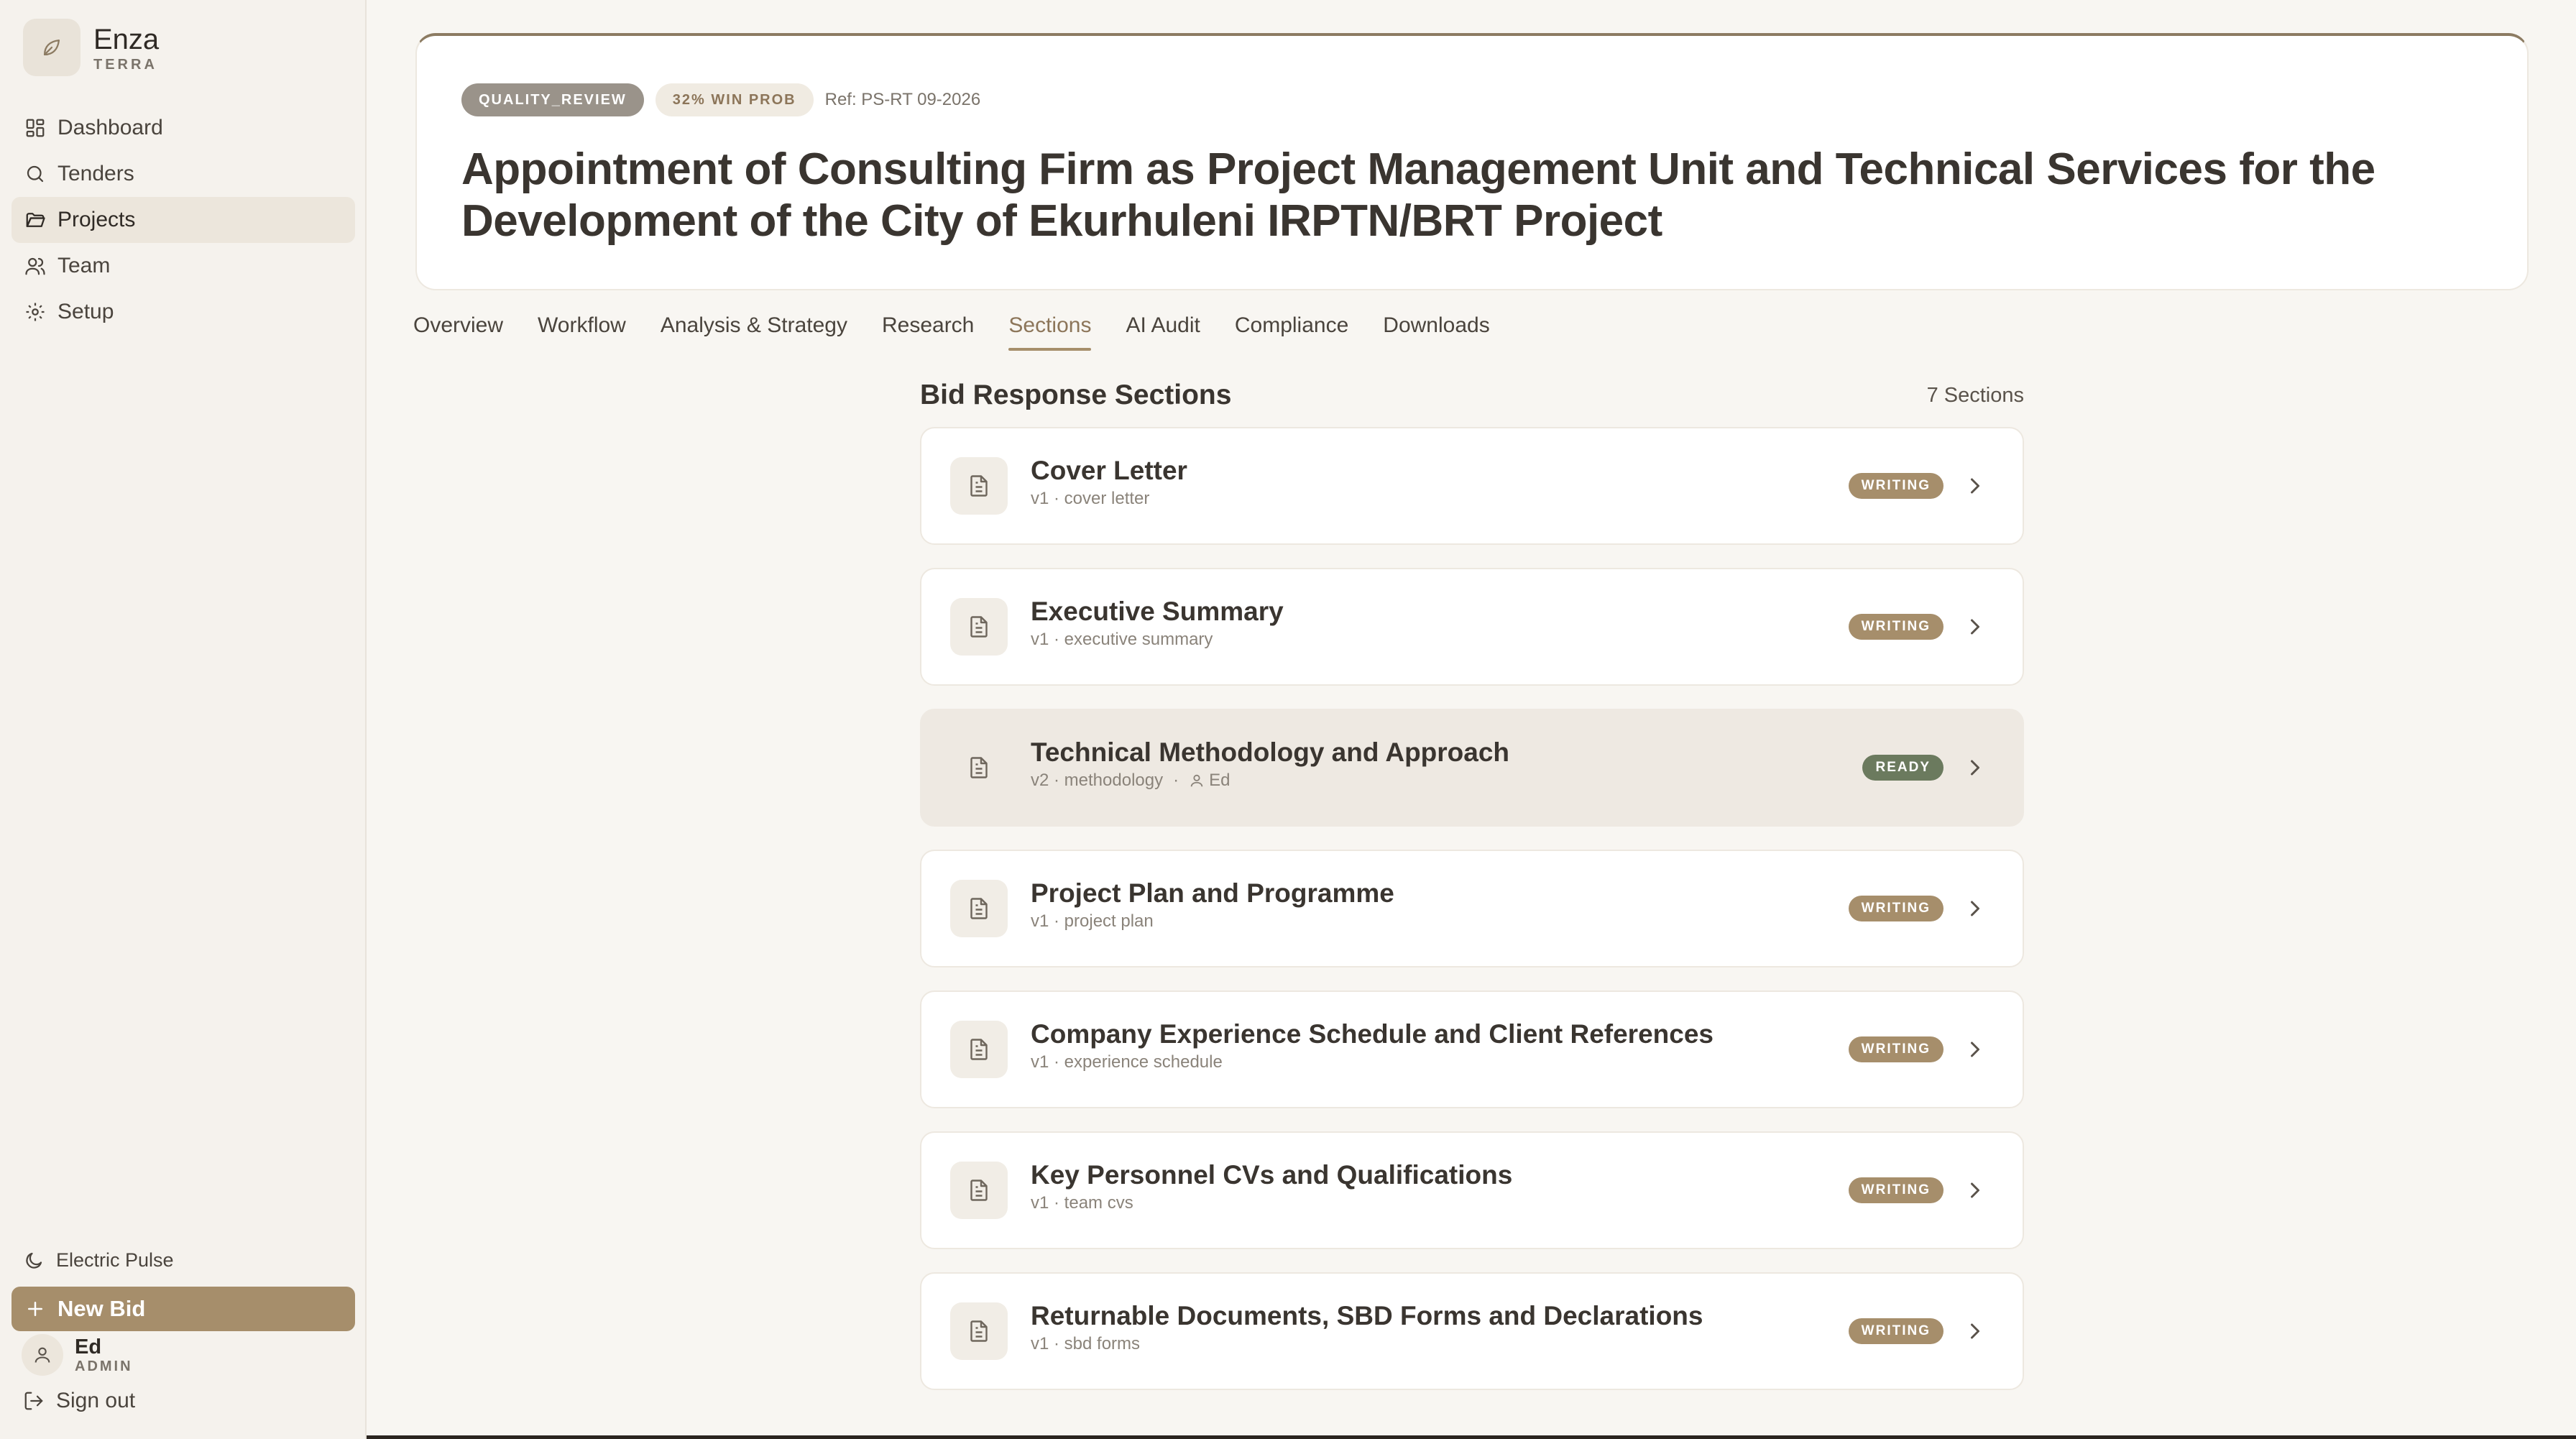 The height and width of the screenshot is (1439, 2576). I want to click on brand-subtitle: TERRA, so click(125, 65).